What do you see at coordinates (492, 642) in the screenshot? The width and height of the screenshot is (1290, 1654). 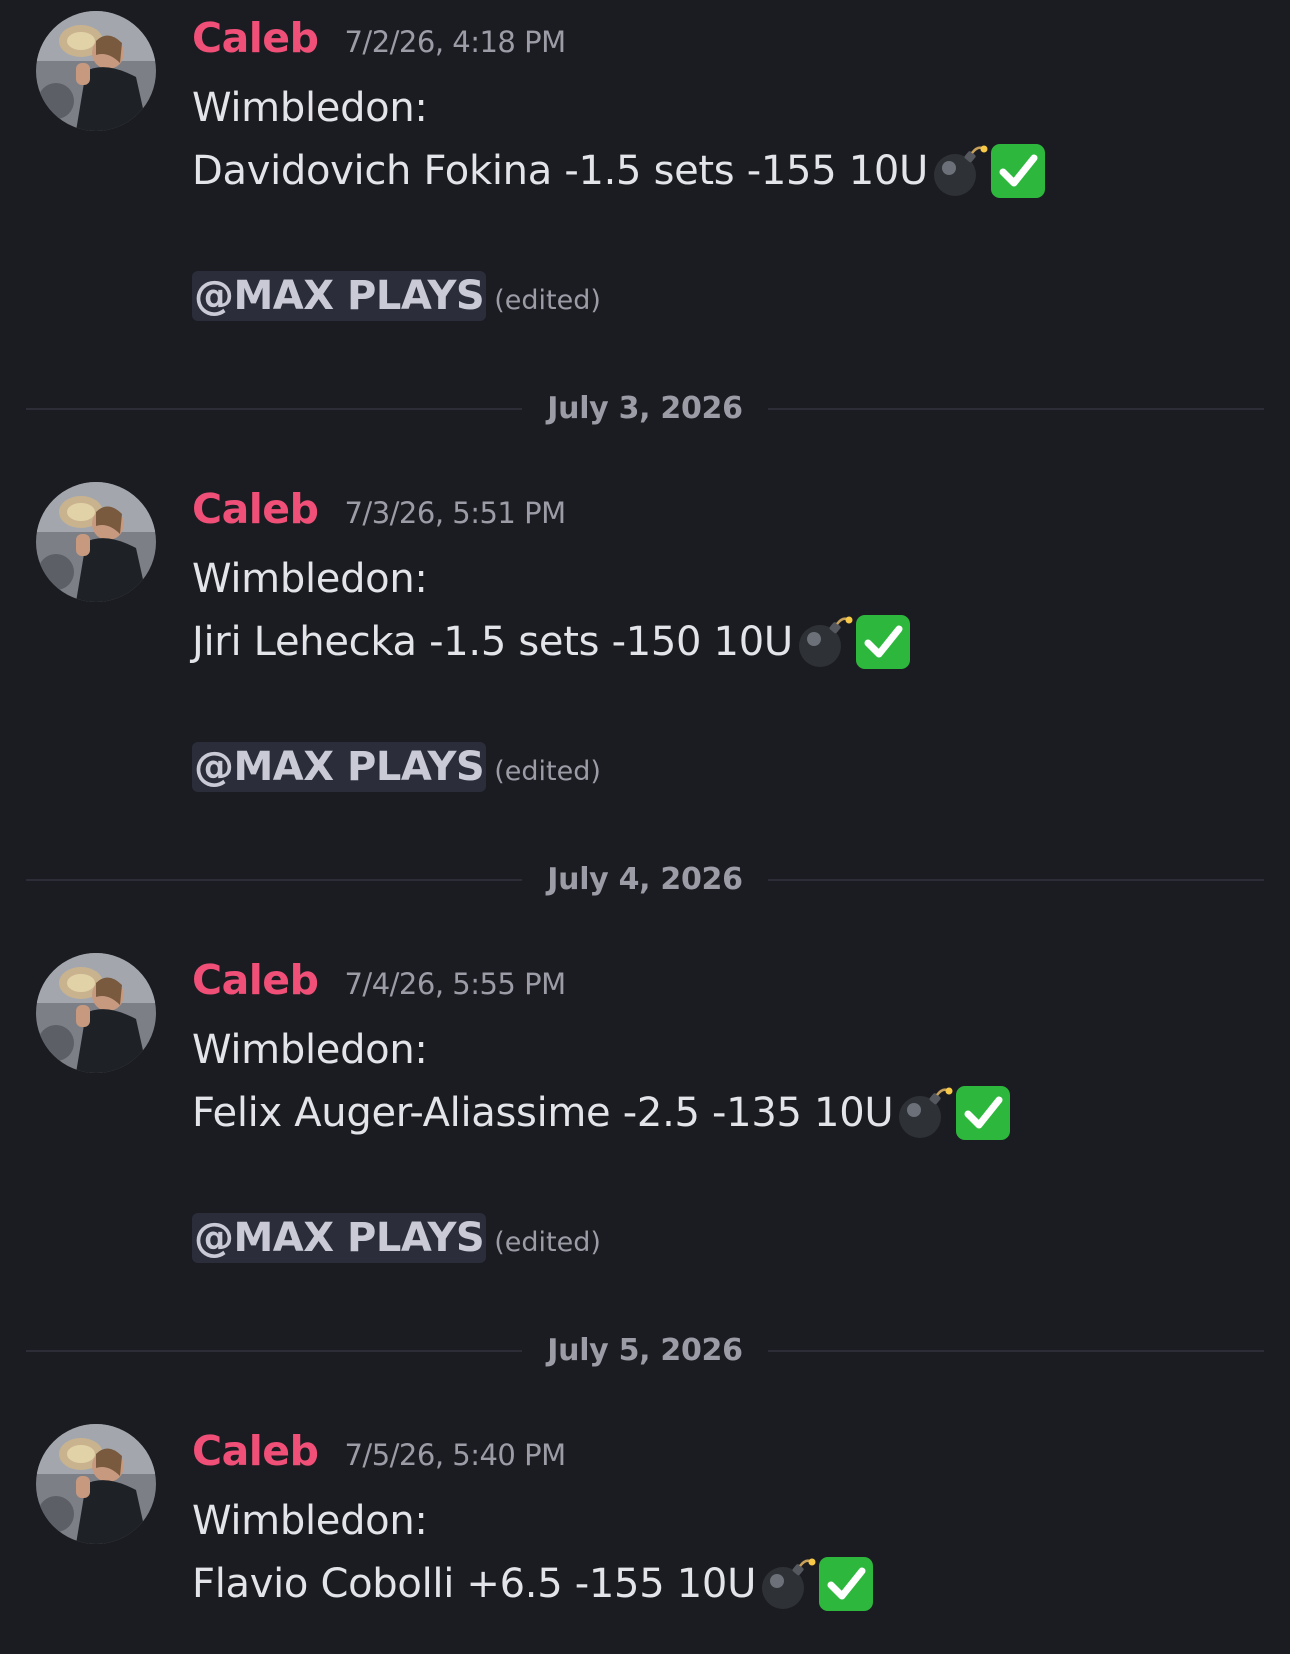 I see `message-text: Jiri Lehecka -1.5 sets -150 10U` at bounding box center [492, 642].